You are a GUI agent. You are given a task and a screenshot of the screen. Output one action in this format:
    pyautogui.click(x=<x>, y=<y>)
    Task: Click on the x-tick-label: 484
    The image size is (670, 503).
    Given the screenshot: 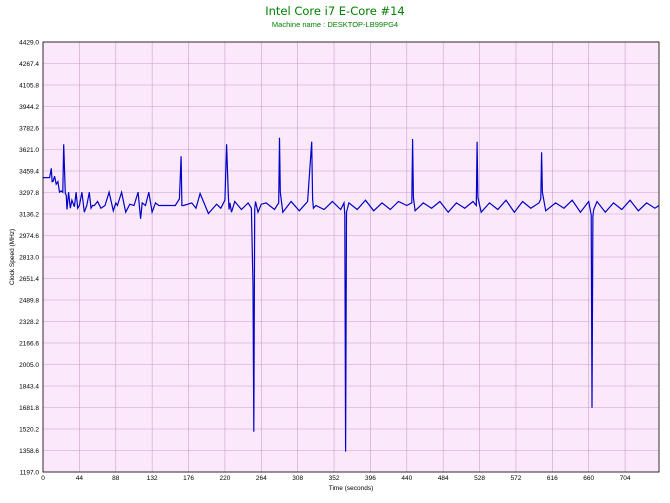 What is the action you would take?
    pyautogui.click(x=443, y=478)
    